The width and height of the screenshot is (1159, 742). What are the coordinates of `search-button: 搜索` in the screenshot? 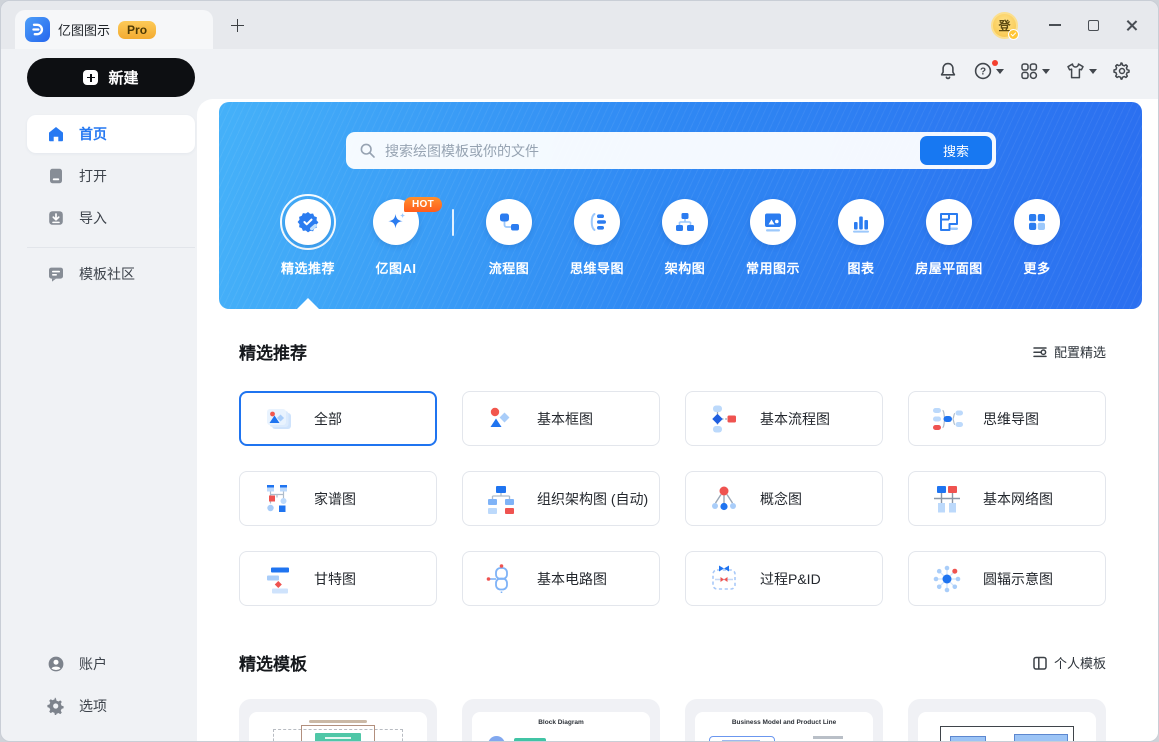 It's located at (956, 150).